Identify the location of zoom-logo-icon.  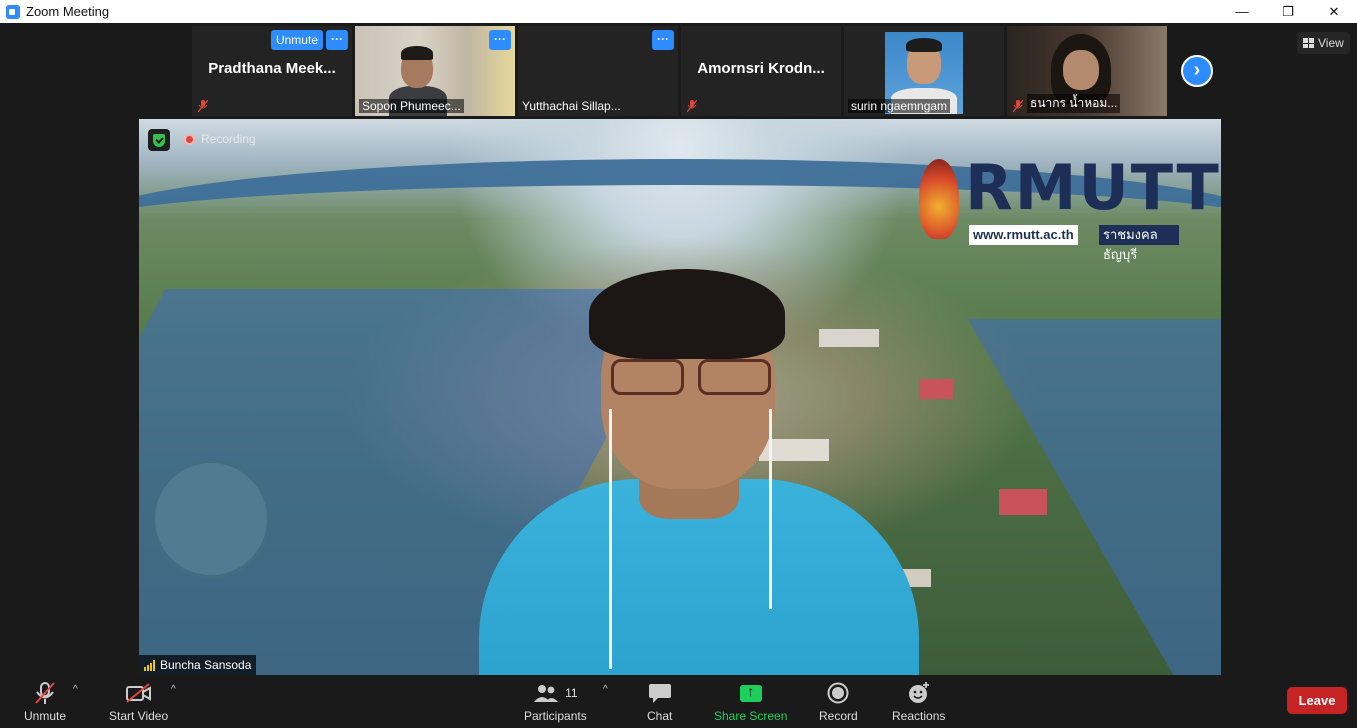
(13, 11).